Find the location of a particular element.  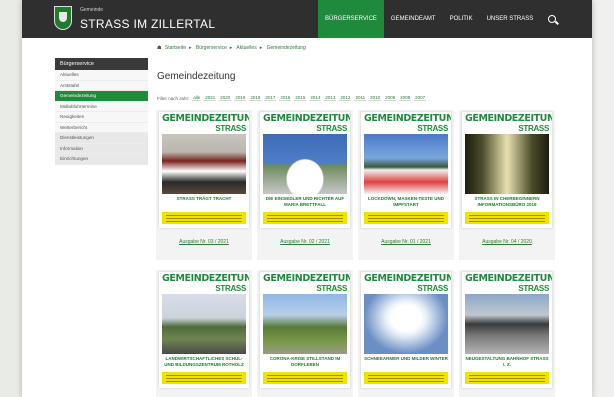

cover-headline: STRASS TRÄGT TRACHT is located at coordinates (204, 198).